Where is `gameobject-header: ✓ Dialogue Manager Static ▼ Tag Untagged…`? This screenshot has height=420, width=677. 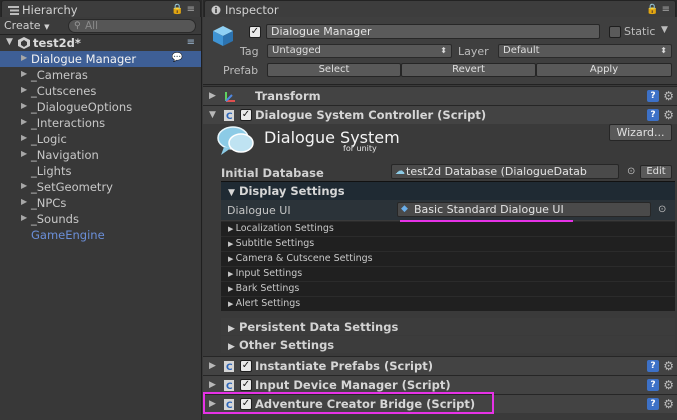
gameobject-header: ✓ Dialogue Manager Static ▼ Tag Untagged… is located at coordinates (440, 51).